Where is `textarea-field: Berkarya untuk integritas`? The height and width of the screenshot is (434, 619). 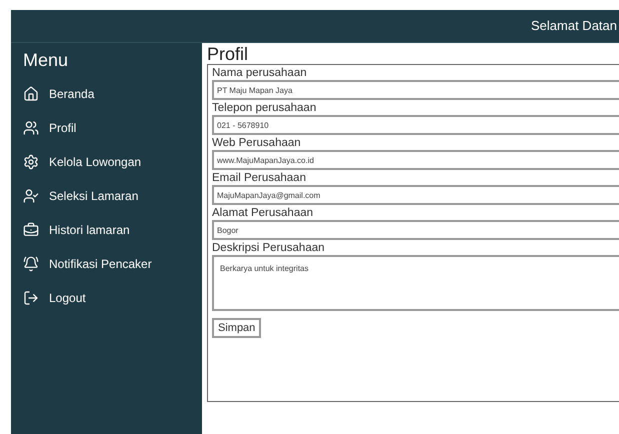 textarea-field: Berkarya untuk integritas is located at coordinates (415, 283).